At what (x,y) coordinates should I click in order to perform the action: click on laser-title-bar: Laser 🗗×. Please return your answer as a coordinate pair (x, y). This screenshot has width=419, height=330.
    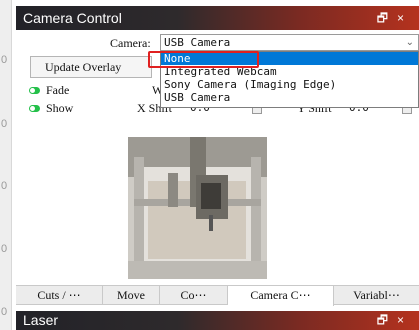
    Looking at the image, I should click on (217, 320).